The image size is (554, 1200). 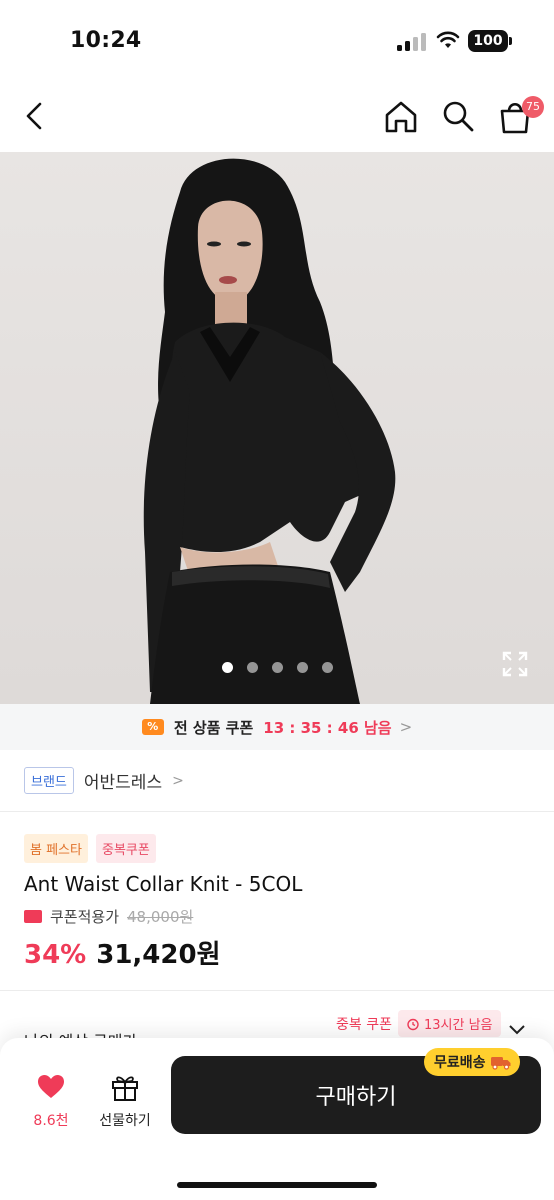 I want to click on home-indicator, so click(x=277, y=1185).